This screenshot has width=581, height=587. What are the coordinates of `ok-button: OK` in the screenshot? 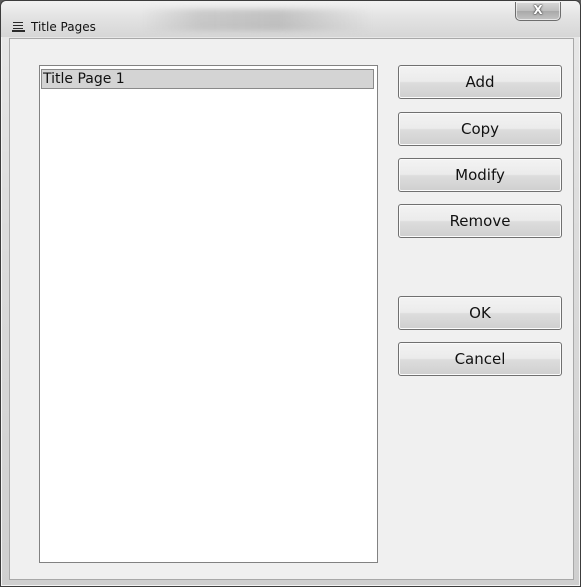 It's located at (480, 313).